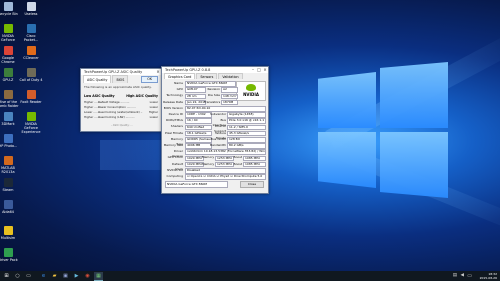  Describe the element at coordinates (462, 275) in the screenshot. I see `volume-icon: ◀` at that location.